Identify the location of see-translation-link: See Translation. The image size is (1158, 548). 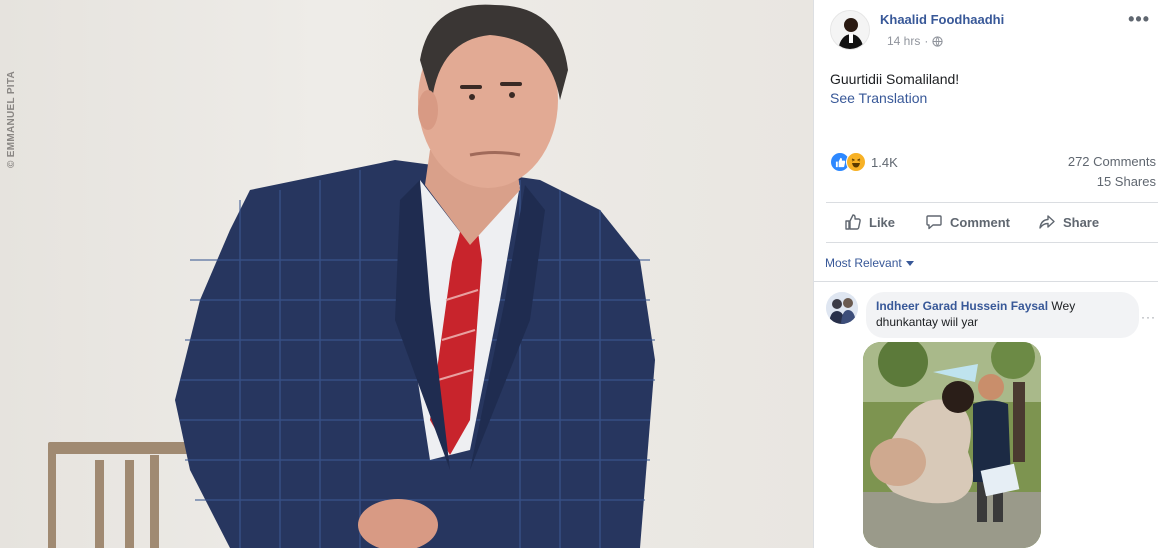
(878, 98).